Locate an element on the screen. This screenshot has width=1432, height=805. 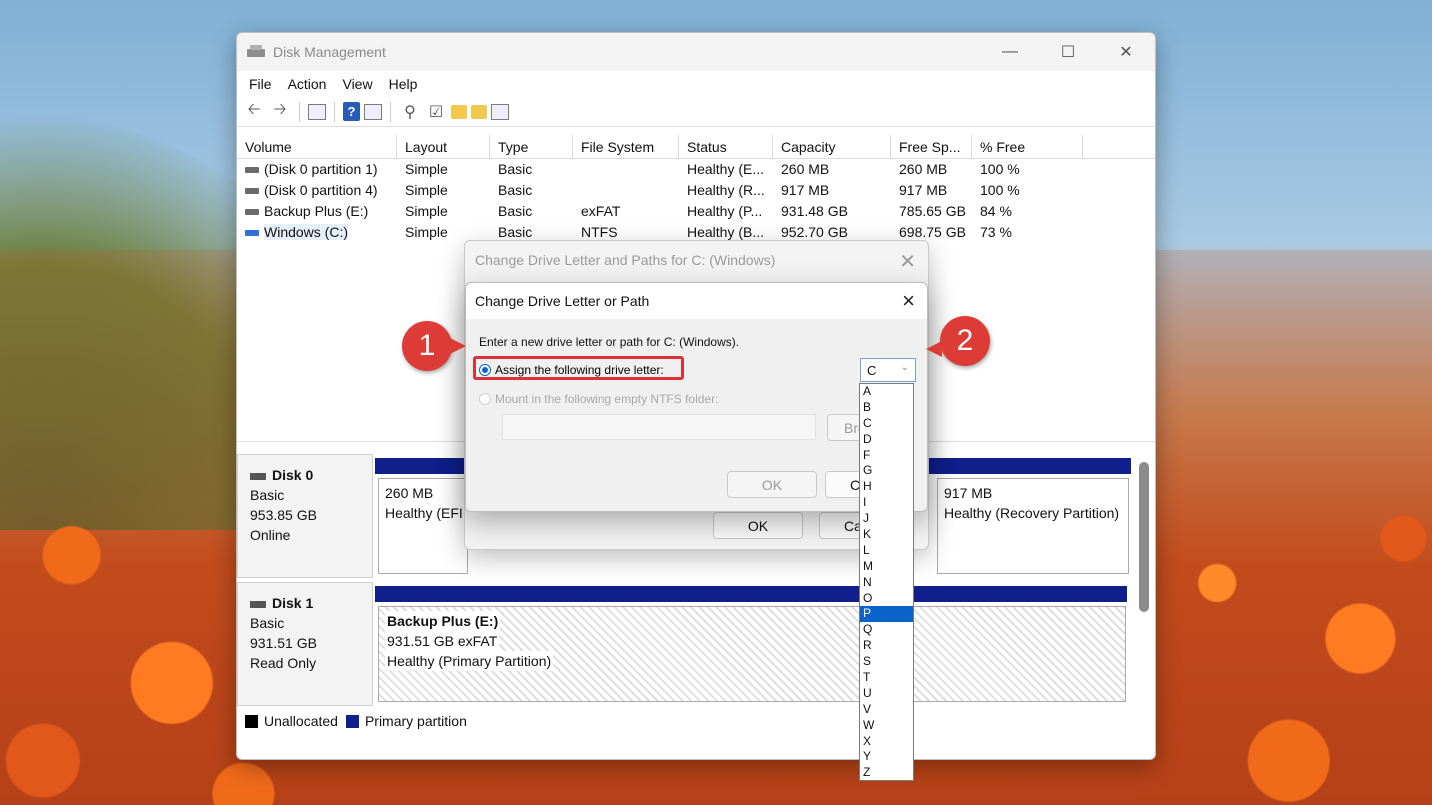
close-button: ✕ is located at coordinates (1126, 52).